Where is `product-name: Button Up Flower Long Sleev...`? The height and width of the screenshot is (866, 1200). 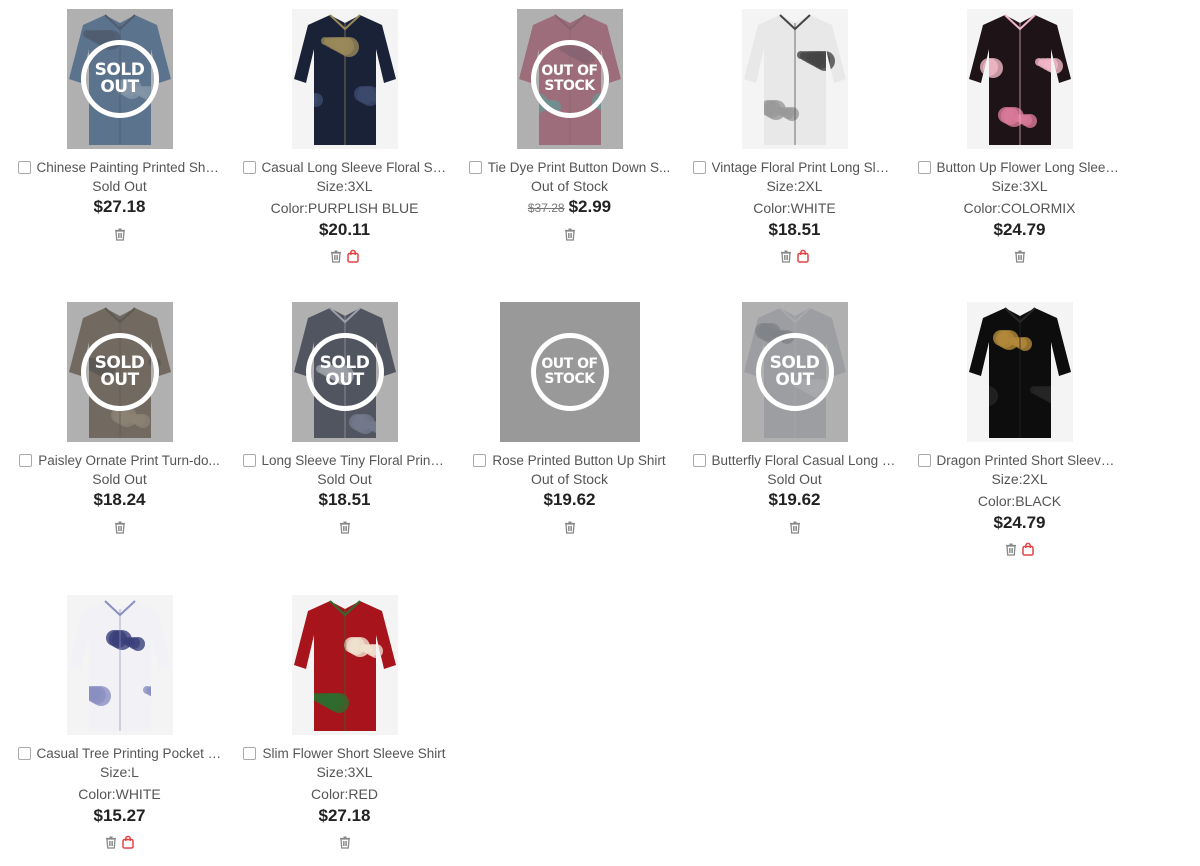
product-name: Button Up Flower Long Sleev... is located at coordinates (1029, 167).